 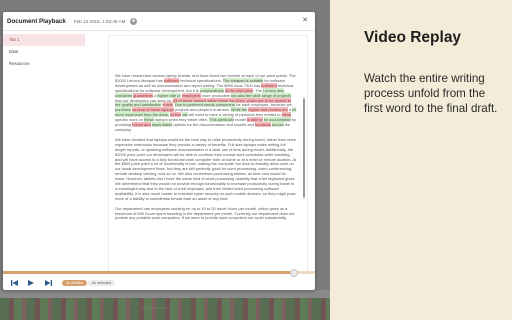 What do you see at coordinates (304, 148) in the screenshot?
I see `document-scrollbar` at bounding box center [304, 148].